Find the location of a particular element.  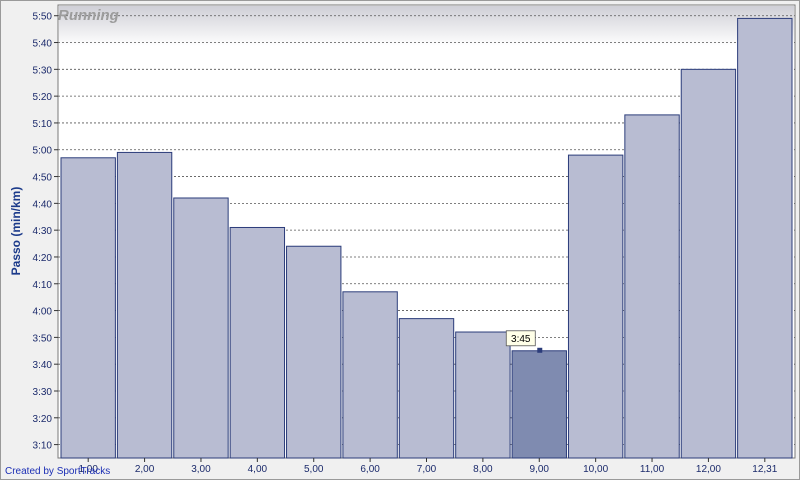

x-tick-label: 12,00 is located at coordinates (708, 469).